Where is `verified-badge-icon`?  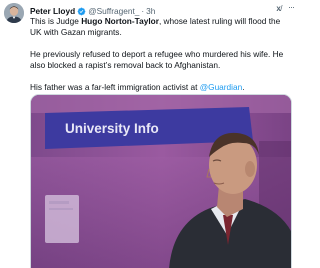 verified-badge-icon is located at coordinates (81, 11).